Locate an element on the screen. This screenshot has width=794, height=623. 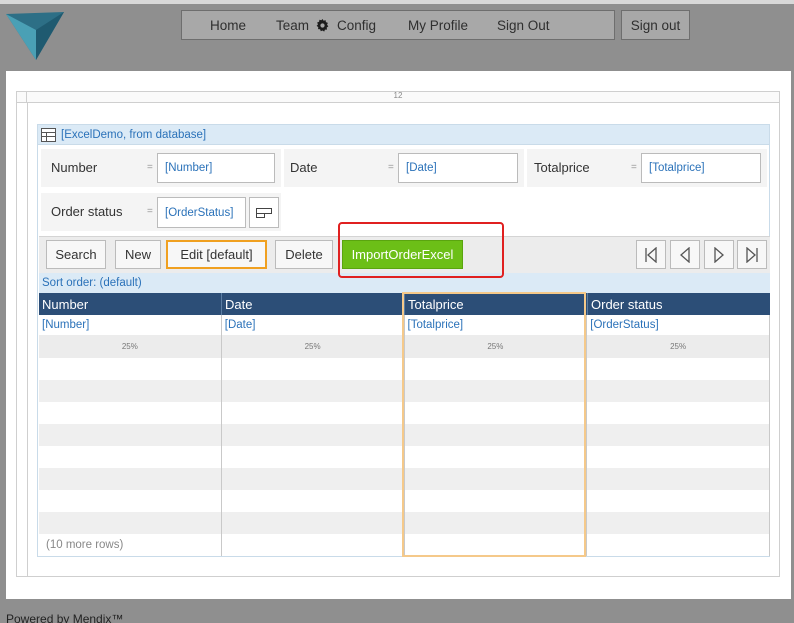
next-page-icon is located at coordinates (719, 254).